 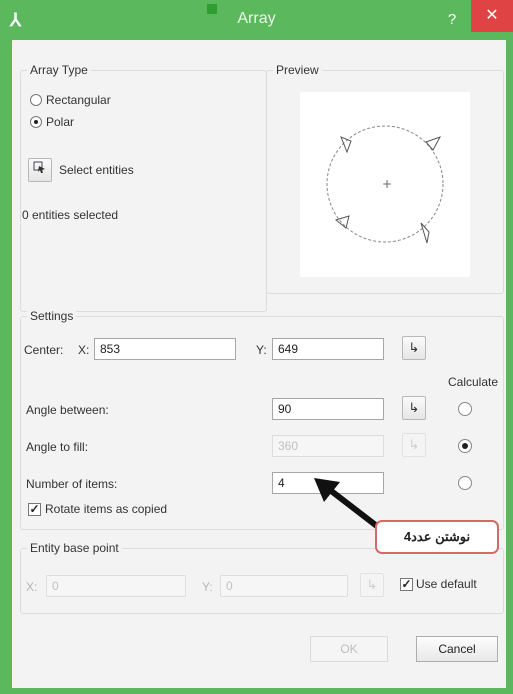 I want to click on center-x-input: 853, so click(x=165, y=349).